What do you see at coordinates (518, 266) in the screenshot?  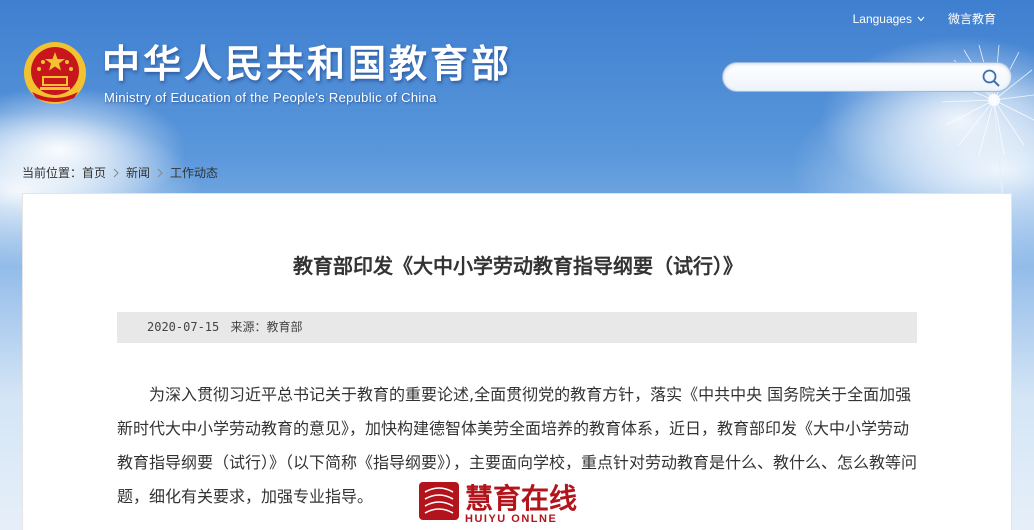 I see `article-title: 教育部印发《大中小学劳动教育指导纲要（试行）》` at bounding box center [518, 266].